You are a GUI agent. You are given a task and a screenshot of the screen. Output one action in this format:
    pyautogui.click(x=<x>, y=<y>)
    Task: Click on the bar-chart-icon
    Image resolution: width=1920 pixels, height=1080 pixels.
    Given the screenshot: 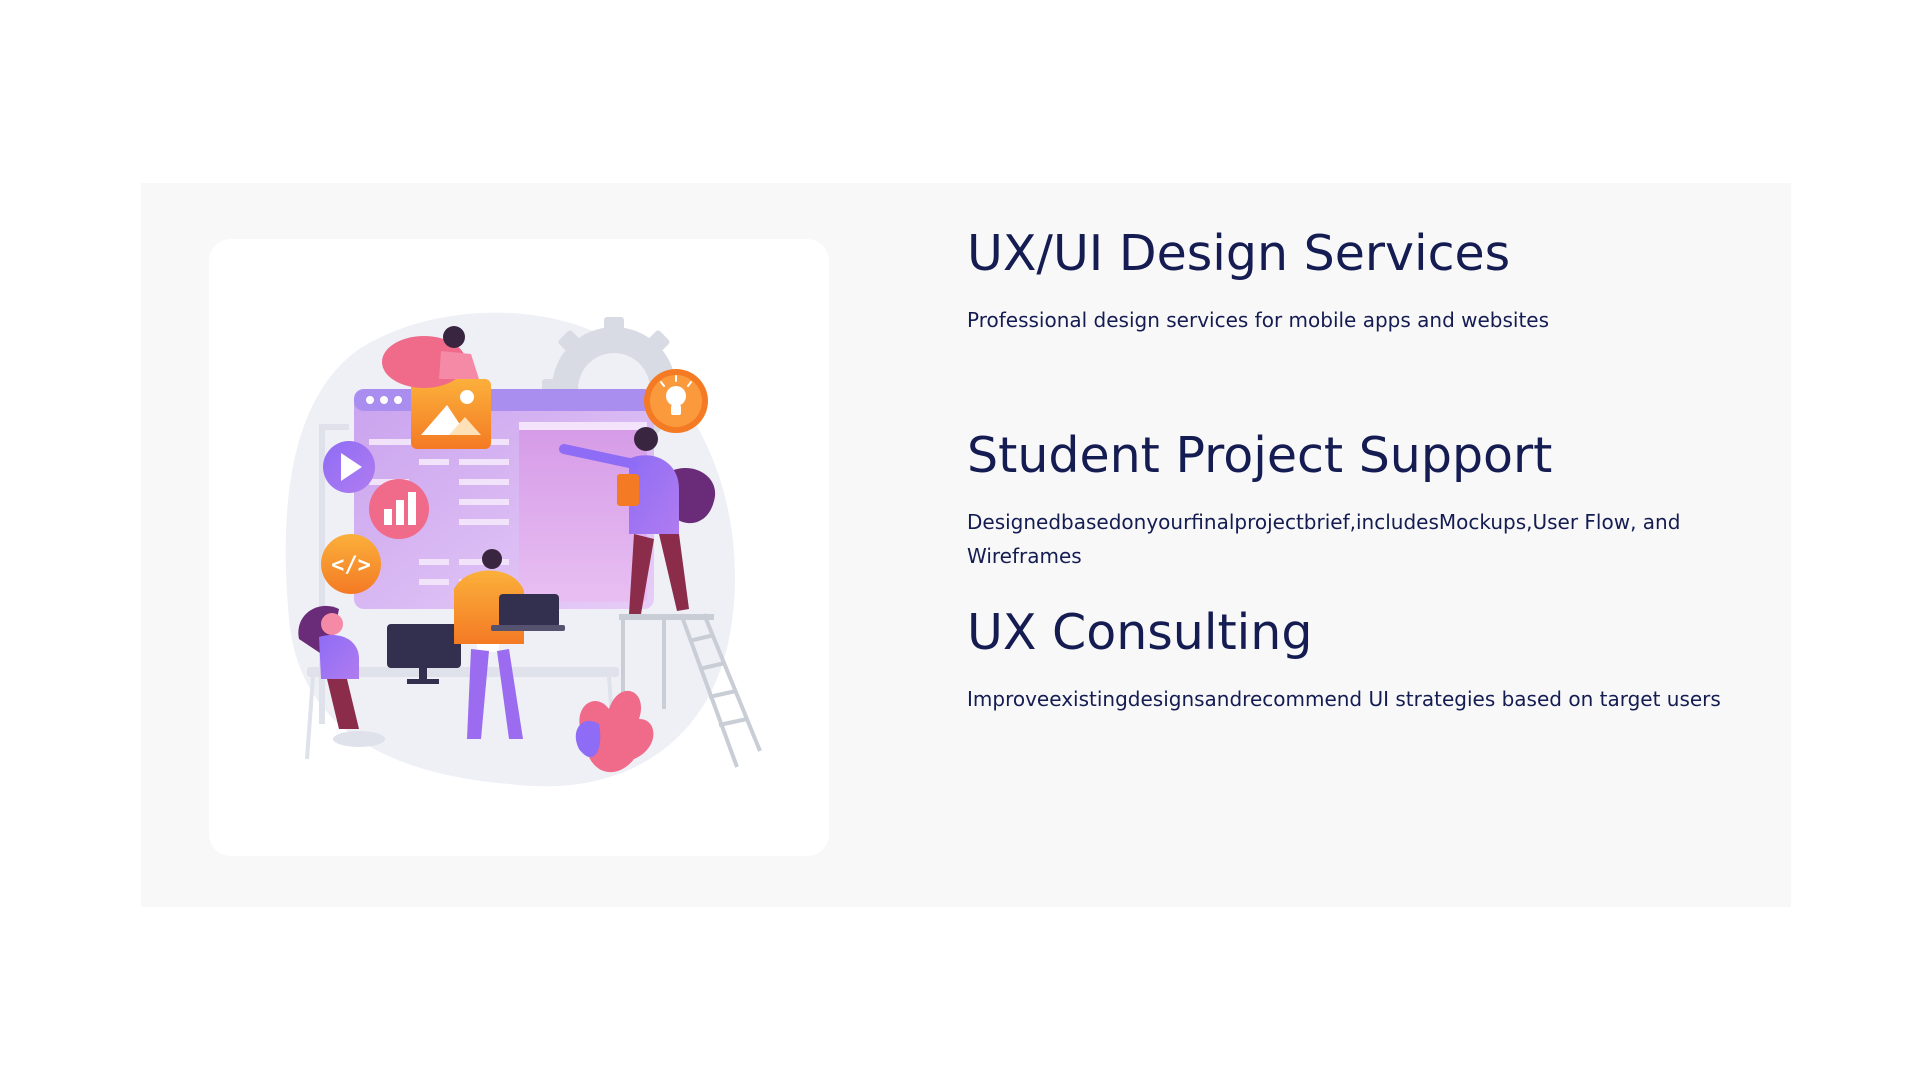 What is the action you would take?
    pyautogui.click(x=399, y=509)
    